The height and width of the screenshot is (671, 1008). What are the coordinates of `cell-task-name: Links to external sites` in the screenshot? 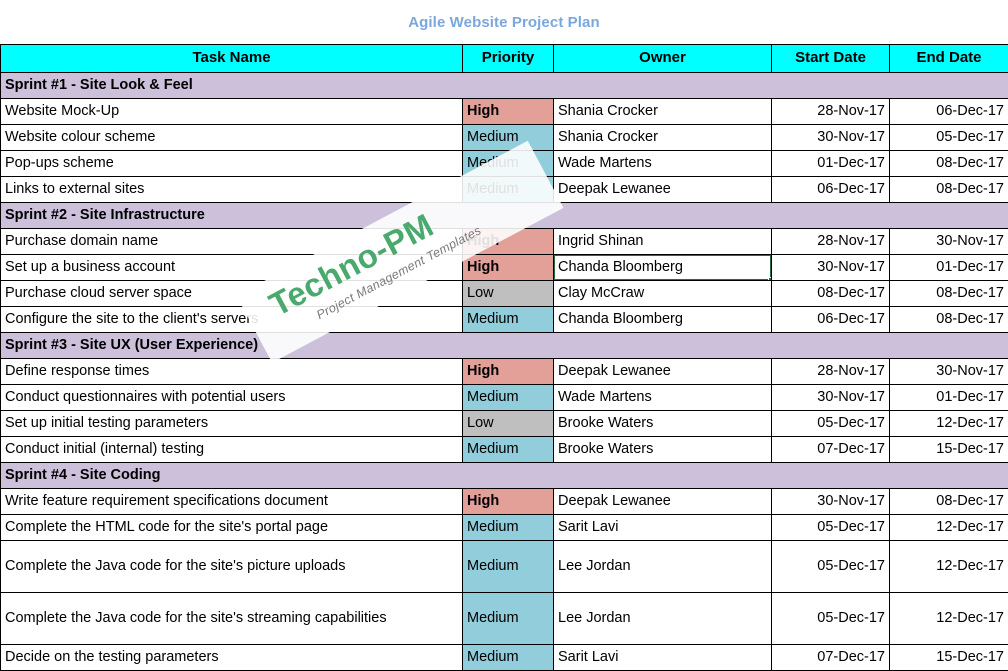 It's located at (232, 190).